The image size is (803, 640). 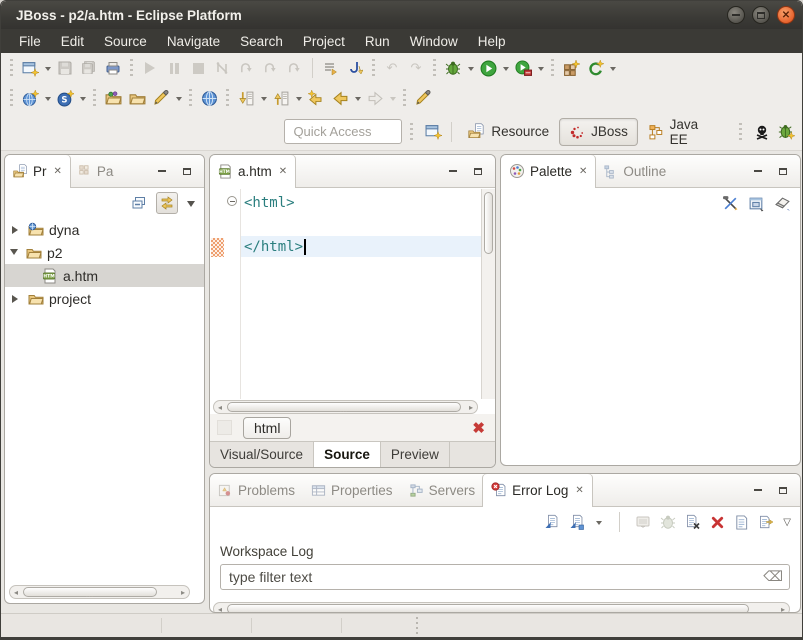 I want to click on html-tag-breadcrumb-button: html, so click(x=267, y=427).